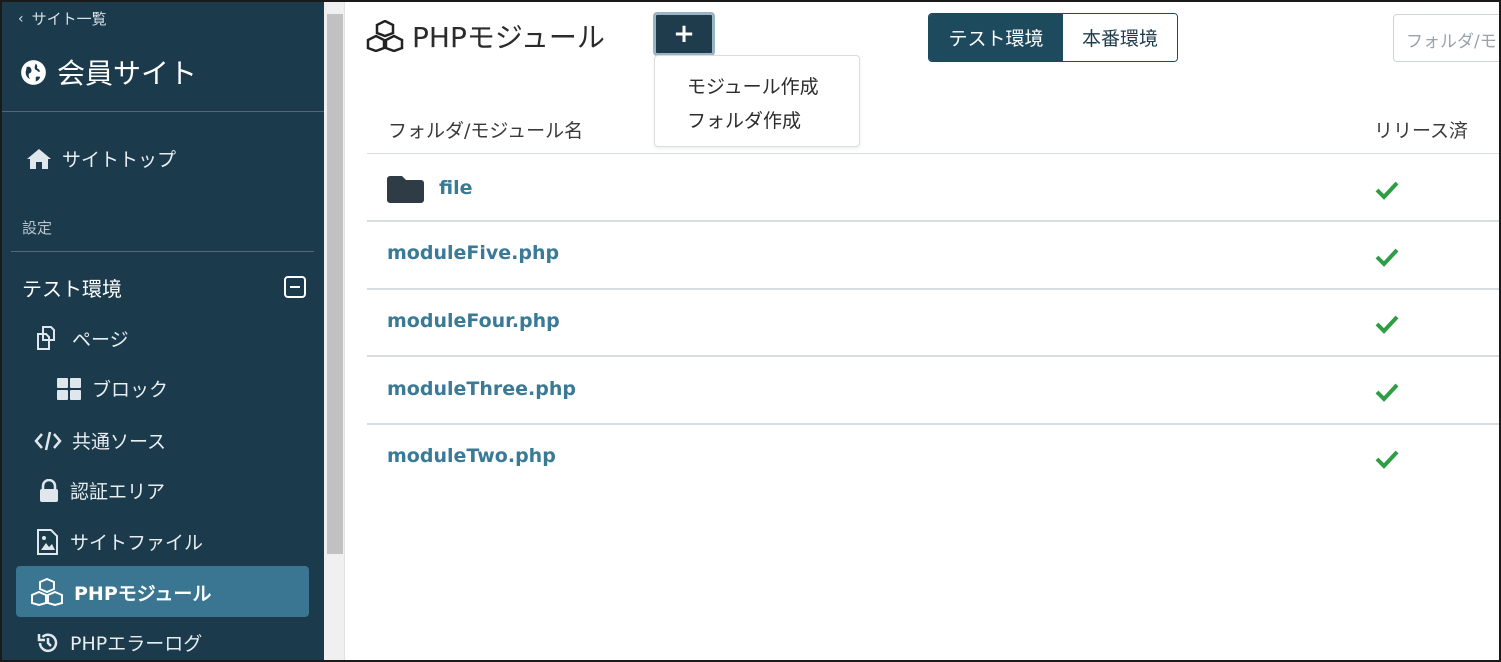 The width and height of the screenshot is (1501, 662). What do you see at coordinates (72, 288) in the screenshot?
I see `env-header-label: テスト環境` at bounding box center [72, 288].